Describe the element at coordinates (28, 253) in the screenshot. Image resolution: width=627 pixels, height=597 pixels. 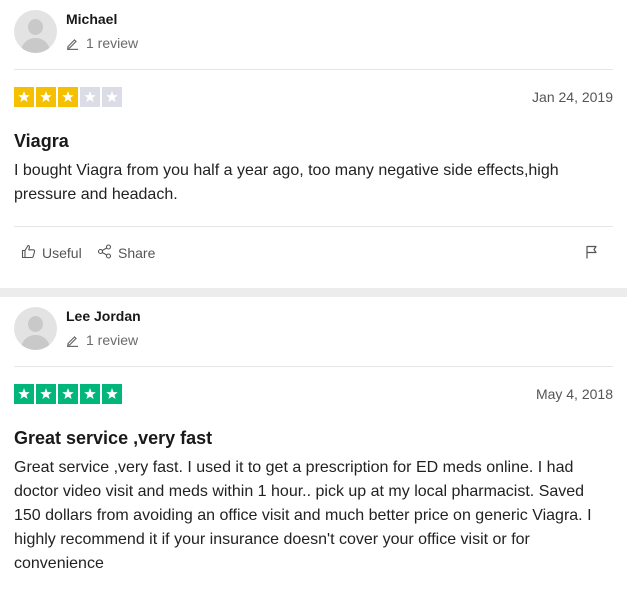
I see `thumbs-up-icon` at that location.